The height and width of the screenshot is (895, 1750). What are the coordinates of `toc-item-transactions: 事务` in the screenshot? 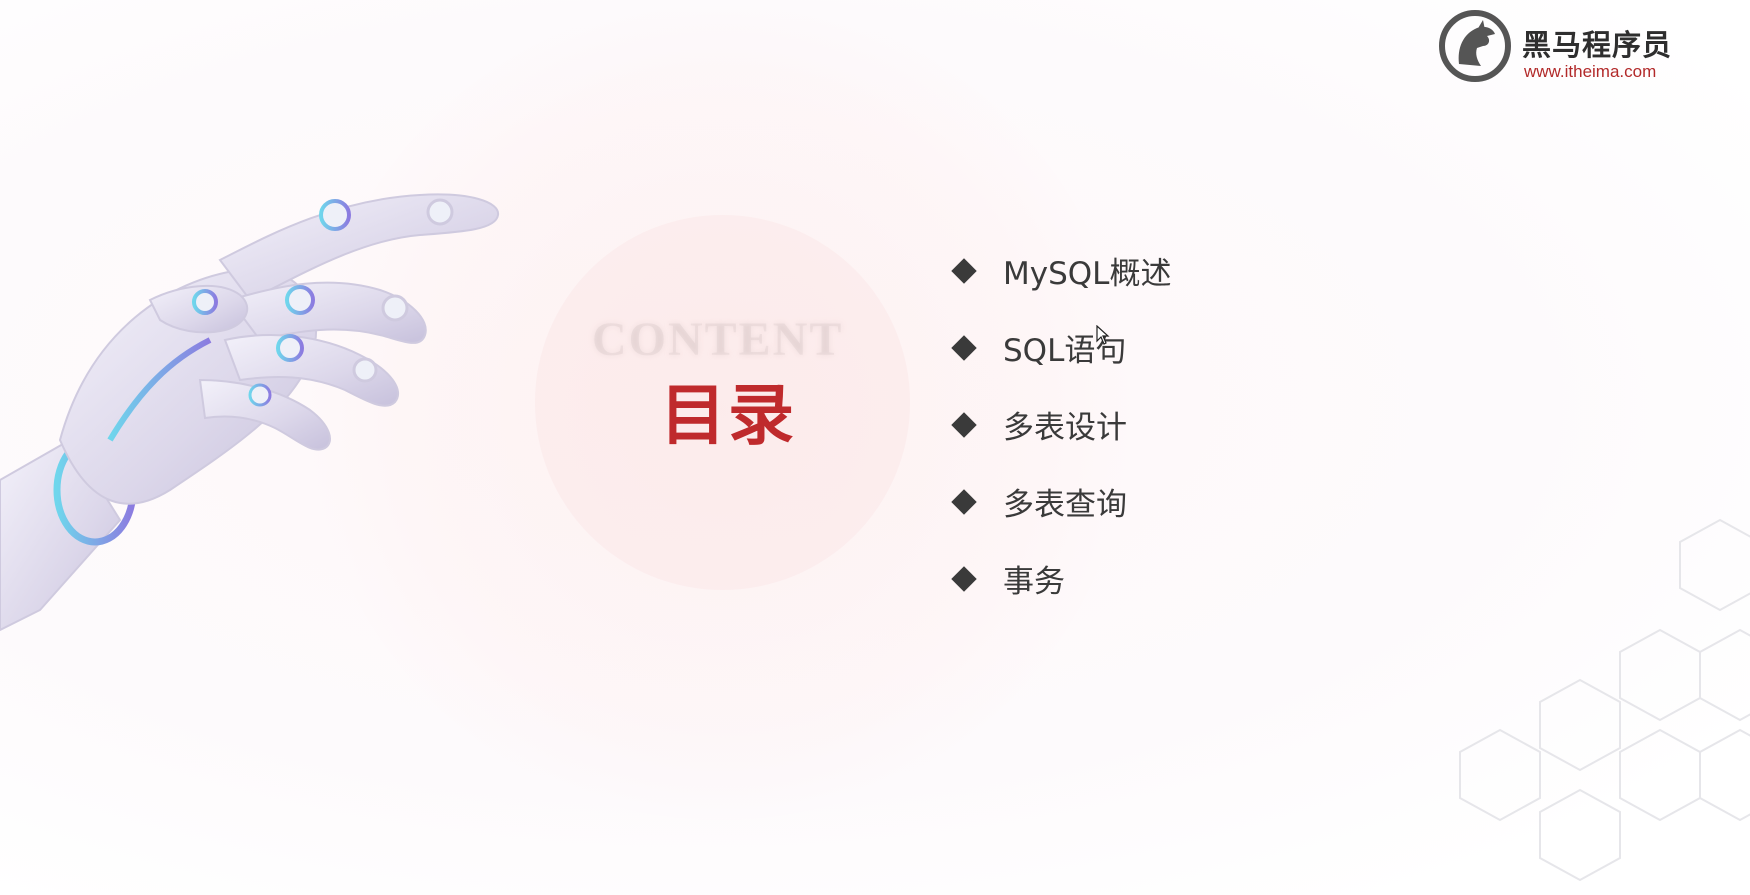 It's located at (1060, 578).